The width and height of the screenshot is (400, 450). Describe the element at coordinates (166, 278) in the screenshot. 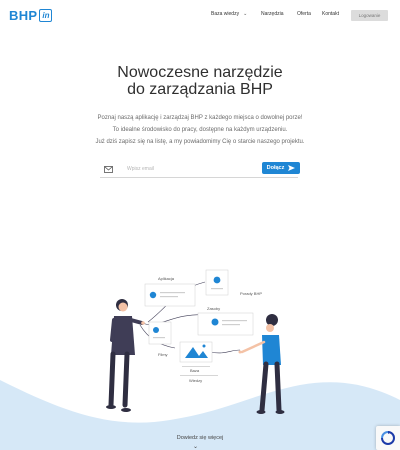

I see `label-aplikacja: Aplikacja` at that location.